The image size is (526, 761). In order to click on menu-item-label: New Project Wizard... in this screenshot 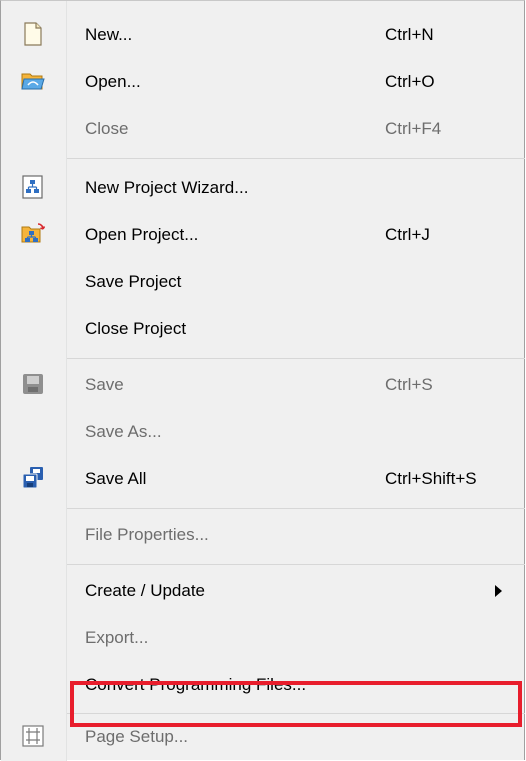, I will do `click(167, 187)`.